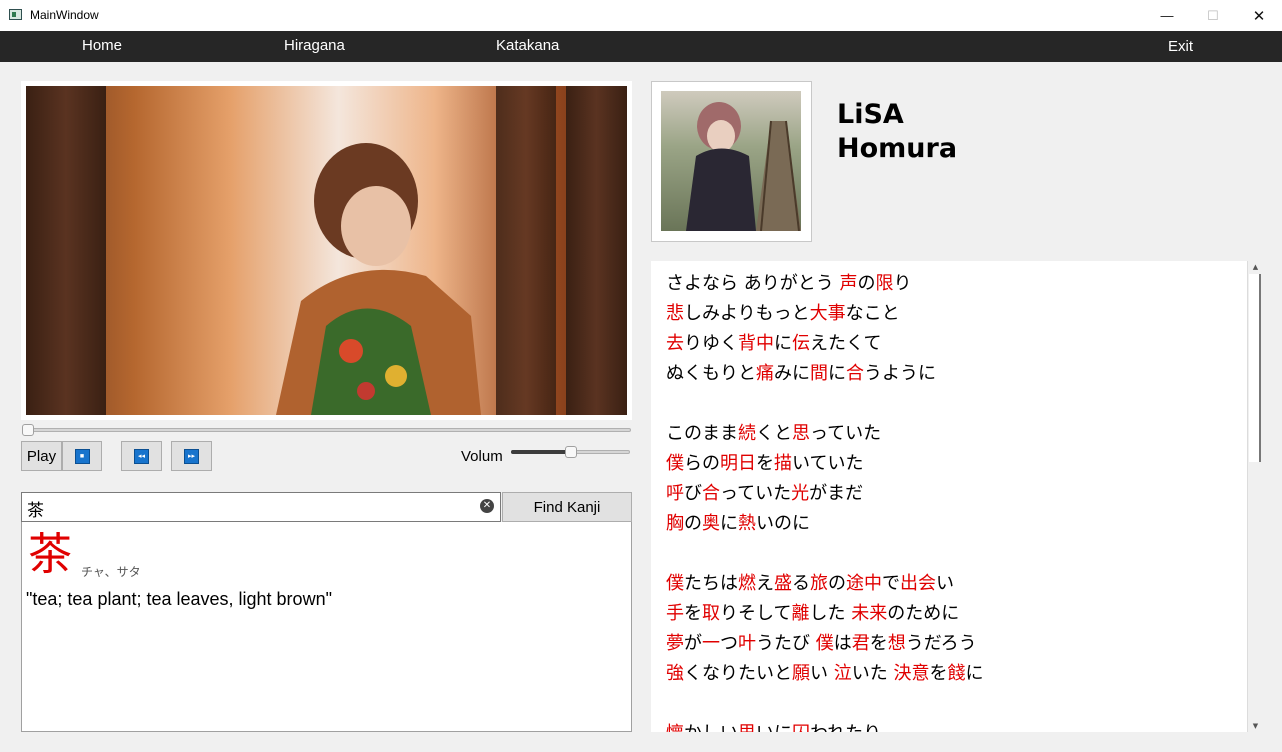 This screenshot has width=1282, height=752. I want to click on lyric-kana: えたくて, so click(846, 343).